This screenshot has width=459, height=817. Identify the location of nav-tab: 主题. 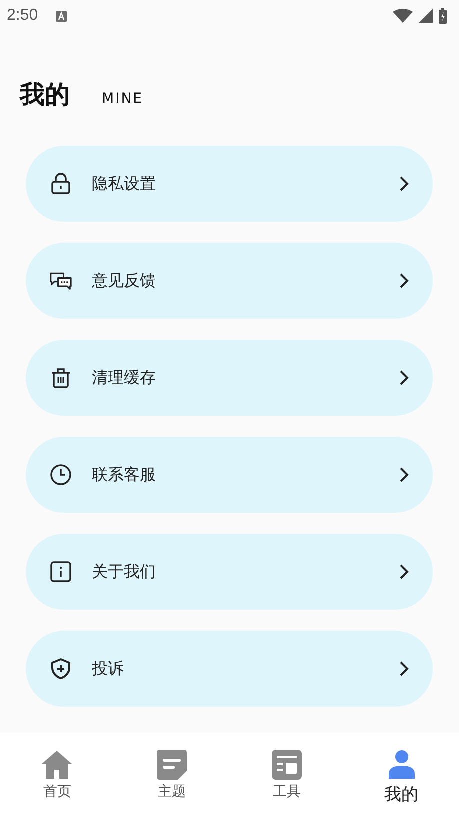
(172, 775).